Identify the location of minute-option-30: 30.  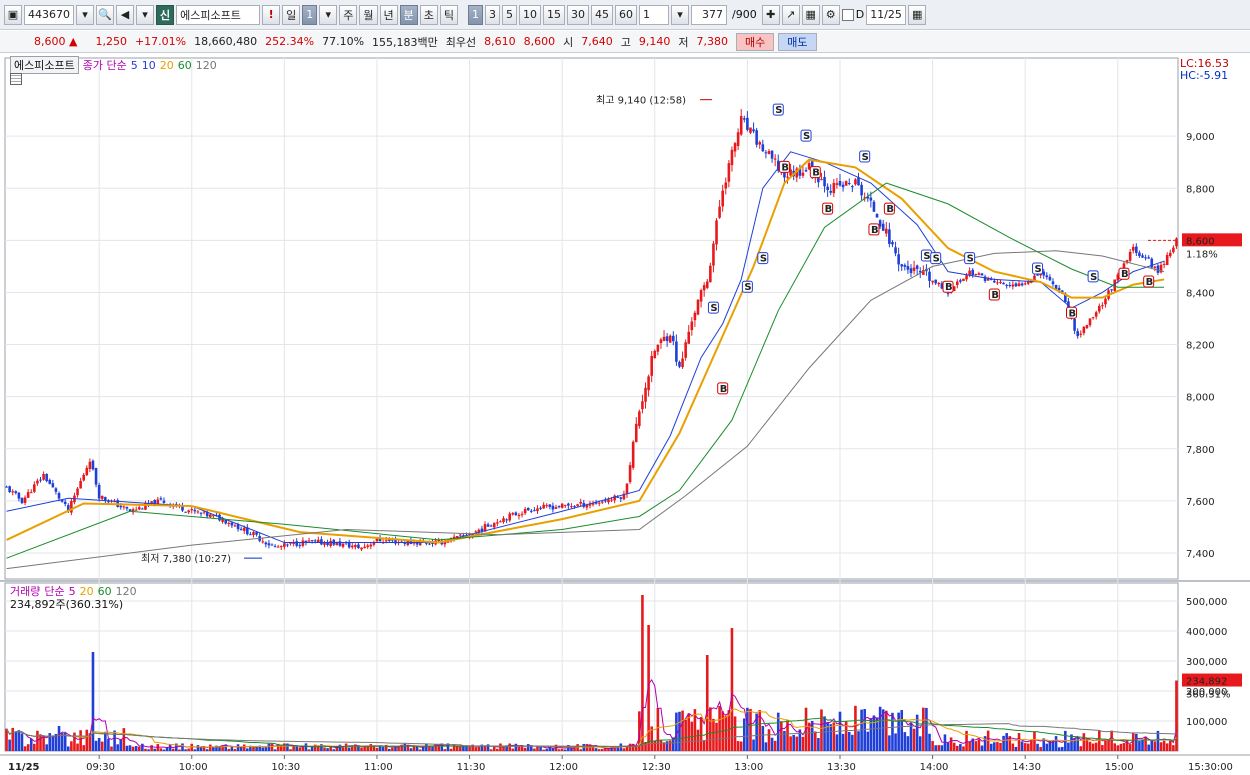
(578, 14).